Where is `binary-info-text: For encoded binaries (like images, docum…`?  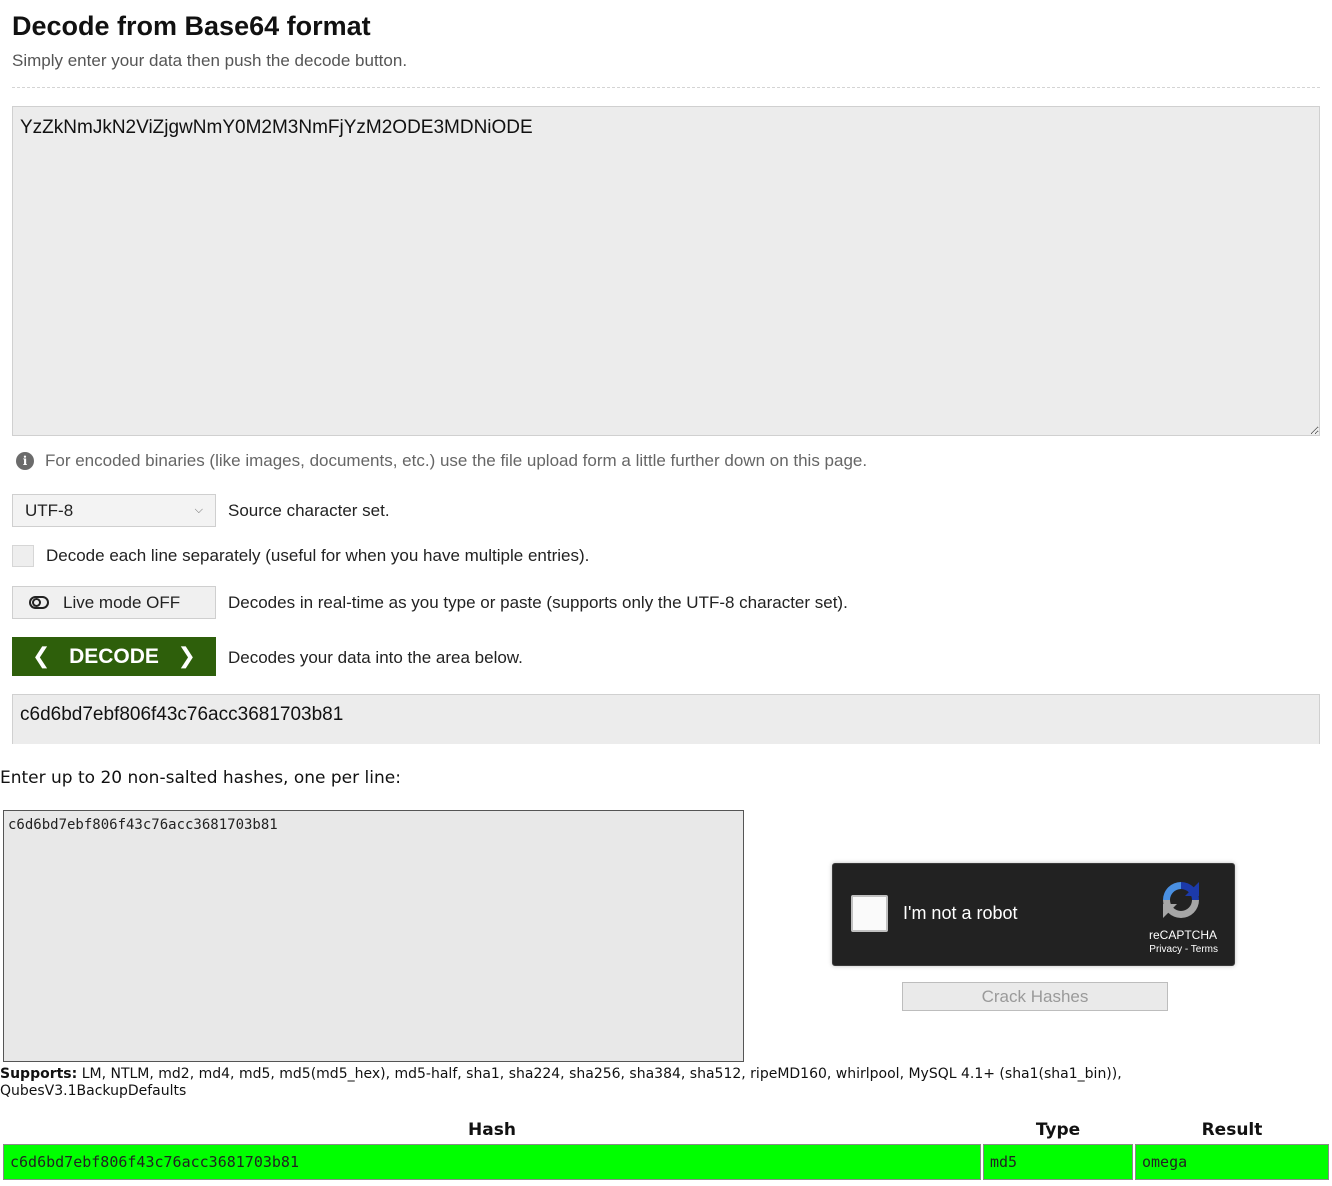 binary-info-text: For encoded binaries (like images, docum… is located at coordinates (456, 460).